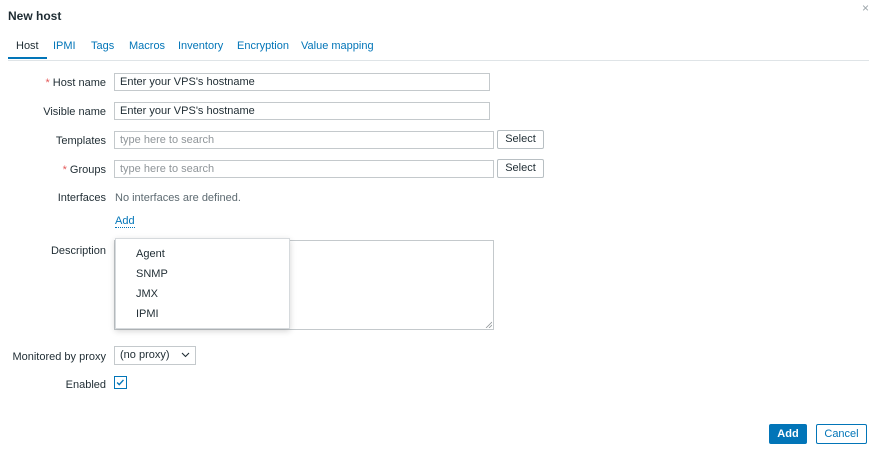 This screenshot has height=450, width=877. What do you see at coordinates (27, 58) in the screenshot?
I see `active-tab-indicator` at bounding box center [27, 58].